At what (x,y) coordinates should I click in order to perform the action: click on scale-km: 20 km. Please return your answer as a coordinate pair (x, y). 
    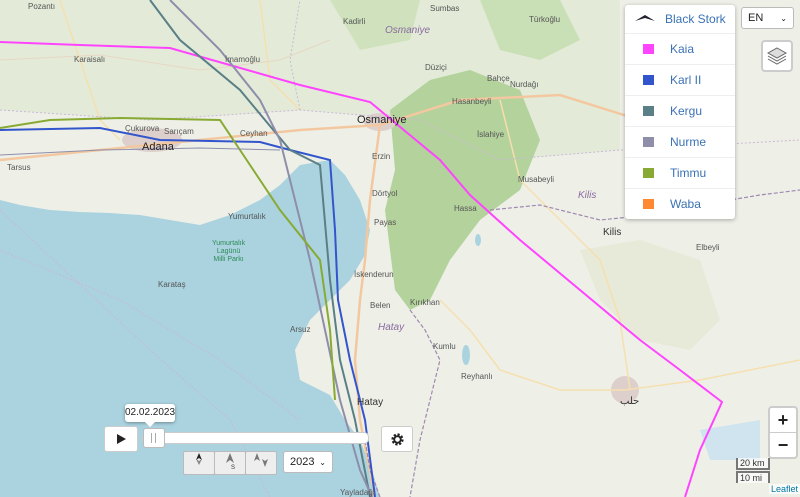
    Looking at the image, I should click on (753, 464).